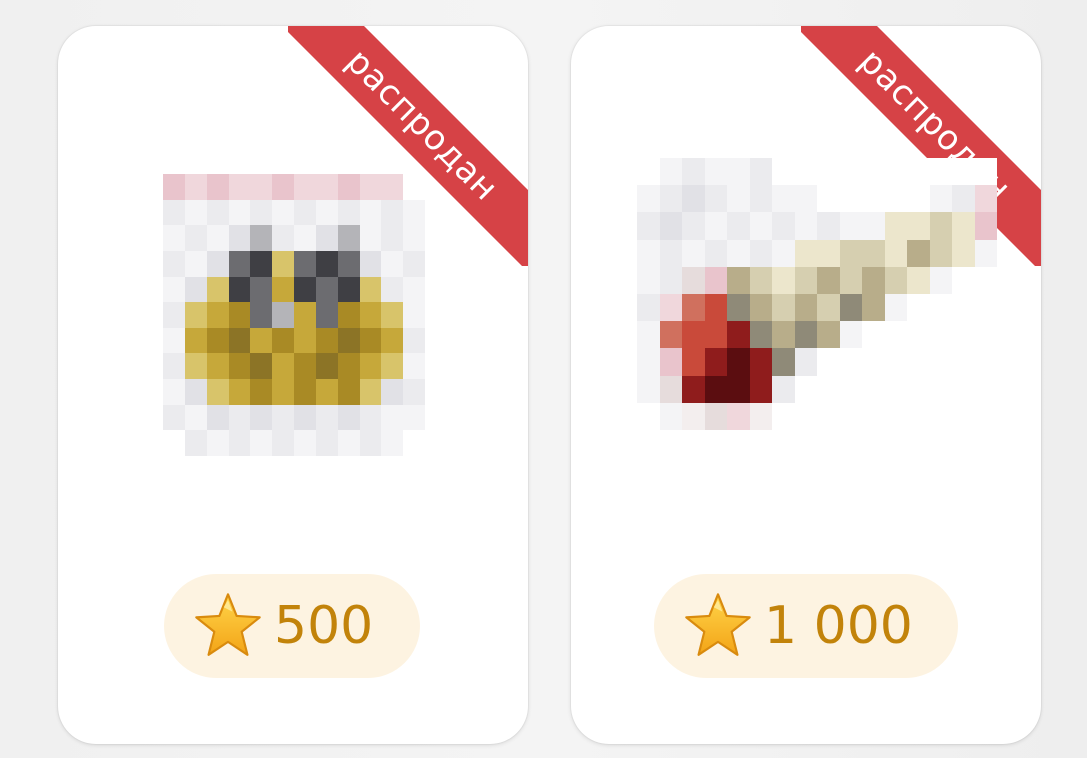 The width and height of the screenshot is (1087, 758). I want to click on price-value: 1 000, so click(838, 626).